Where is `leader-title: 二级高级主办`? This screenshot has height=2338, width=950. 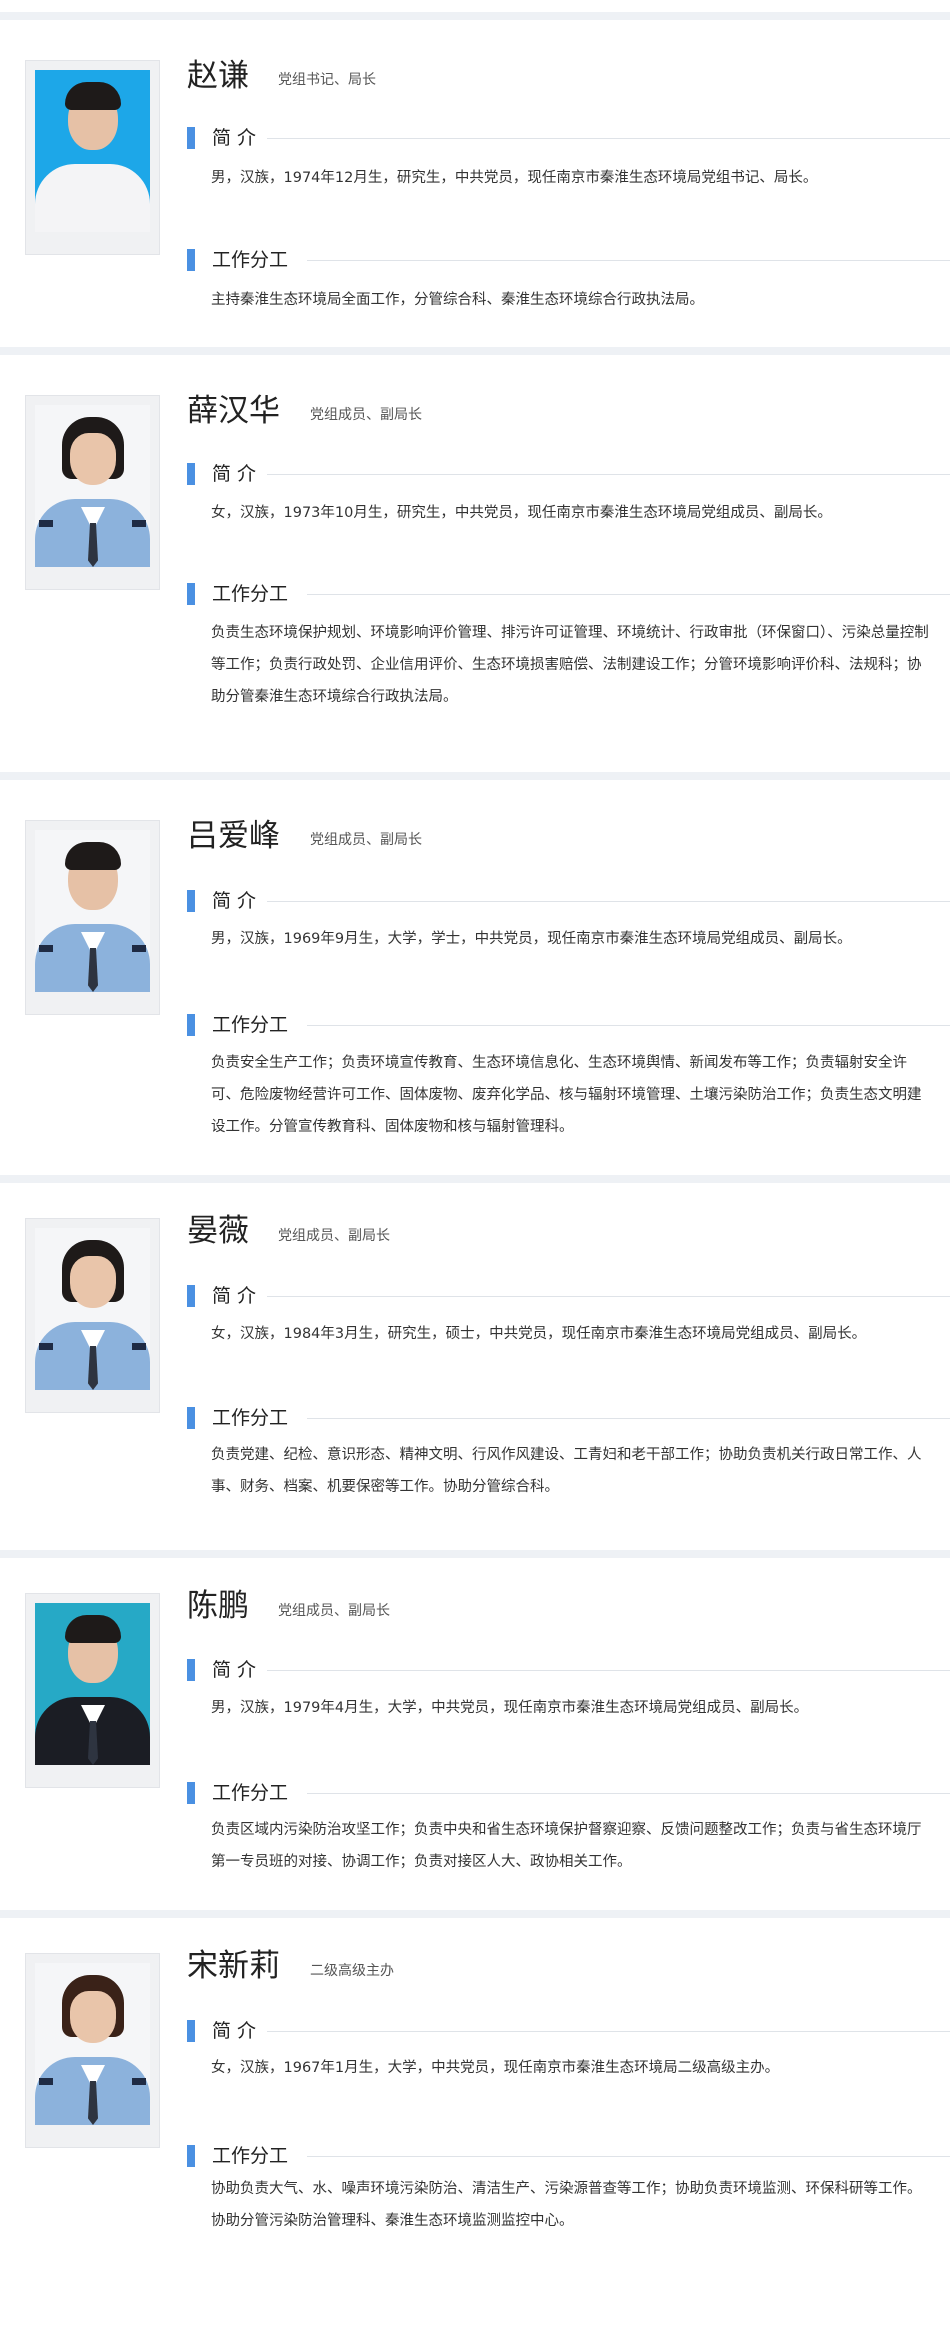 leader-title: 二级高级主办 is located at coordinates (352, 1971).